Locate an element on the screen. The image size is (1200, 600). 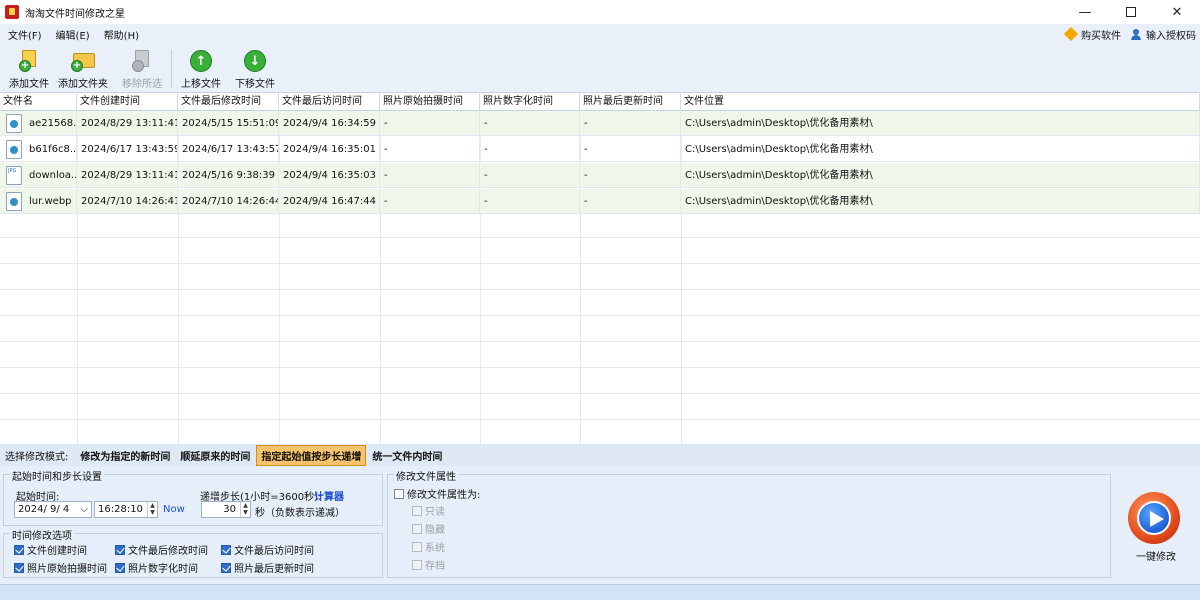
file-attributes-group: 修改文件属性 修改文件属性为: 只读 隐藏 系统 存档 is located at coordinates (749, 523).